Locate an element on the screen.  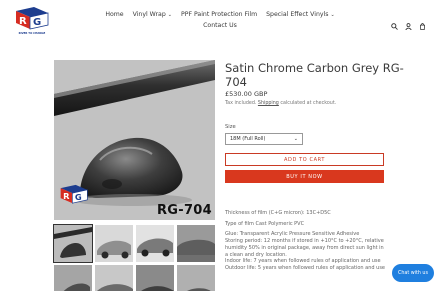
shipping-link: Shipping is located at coordinates (268, 103).